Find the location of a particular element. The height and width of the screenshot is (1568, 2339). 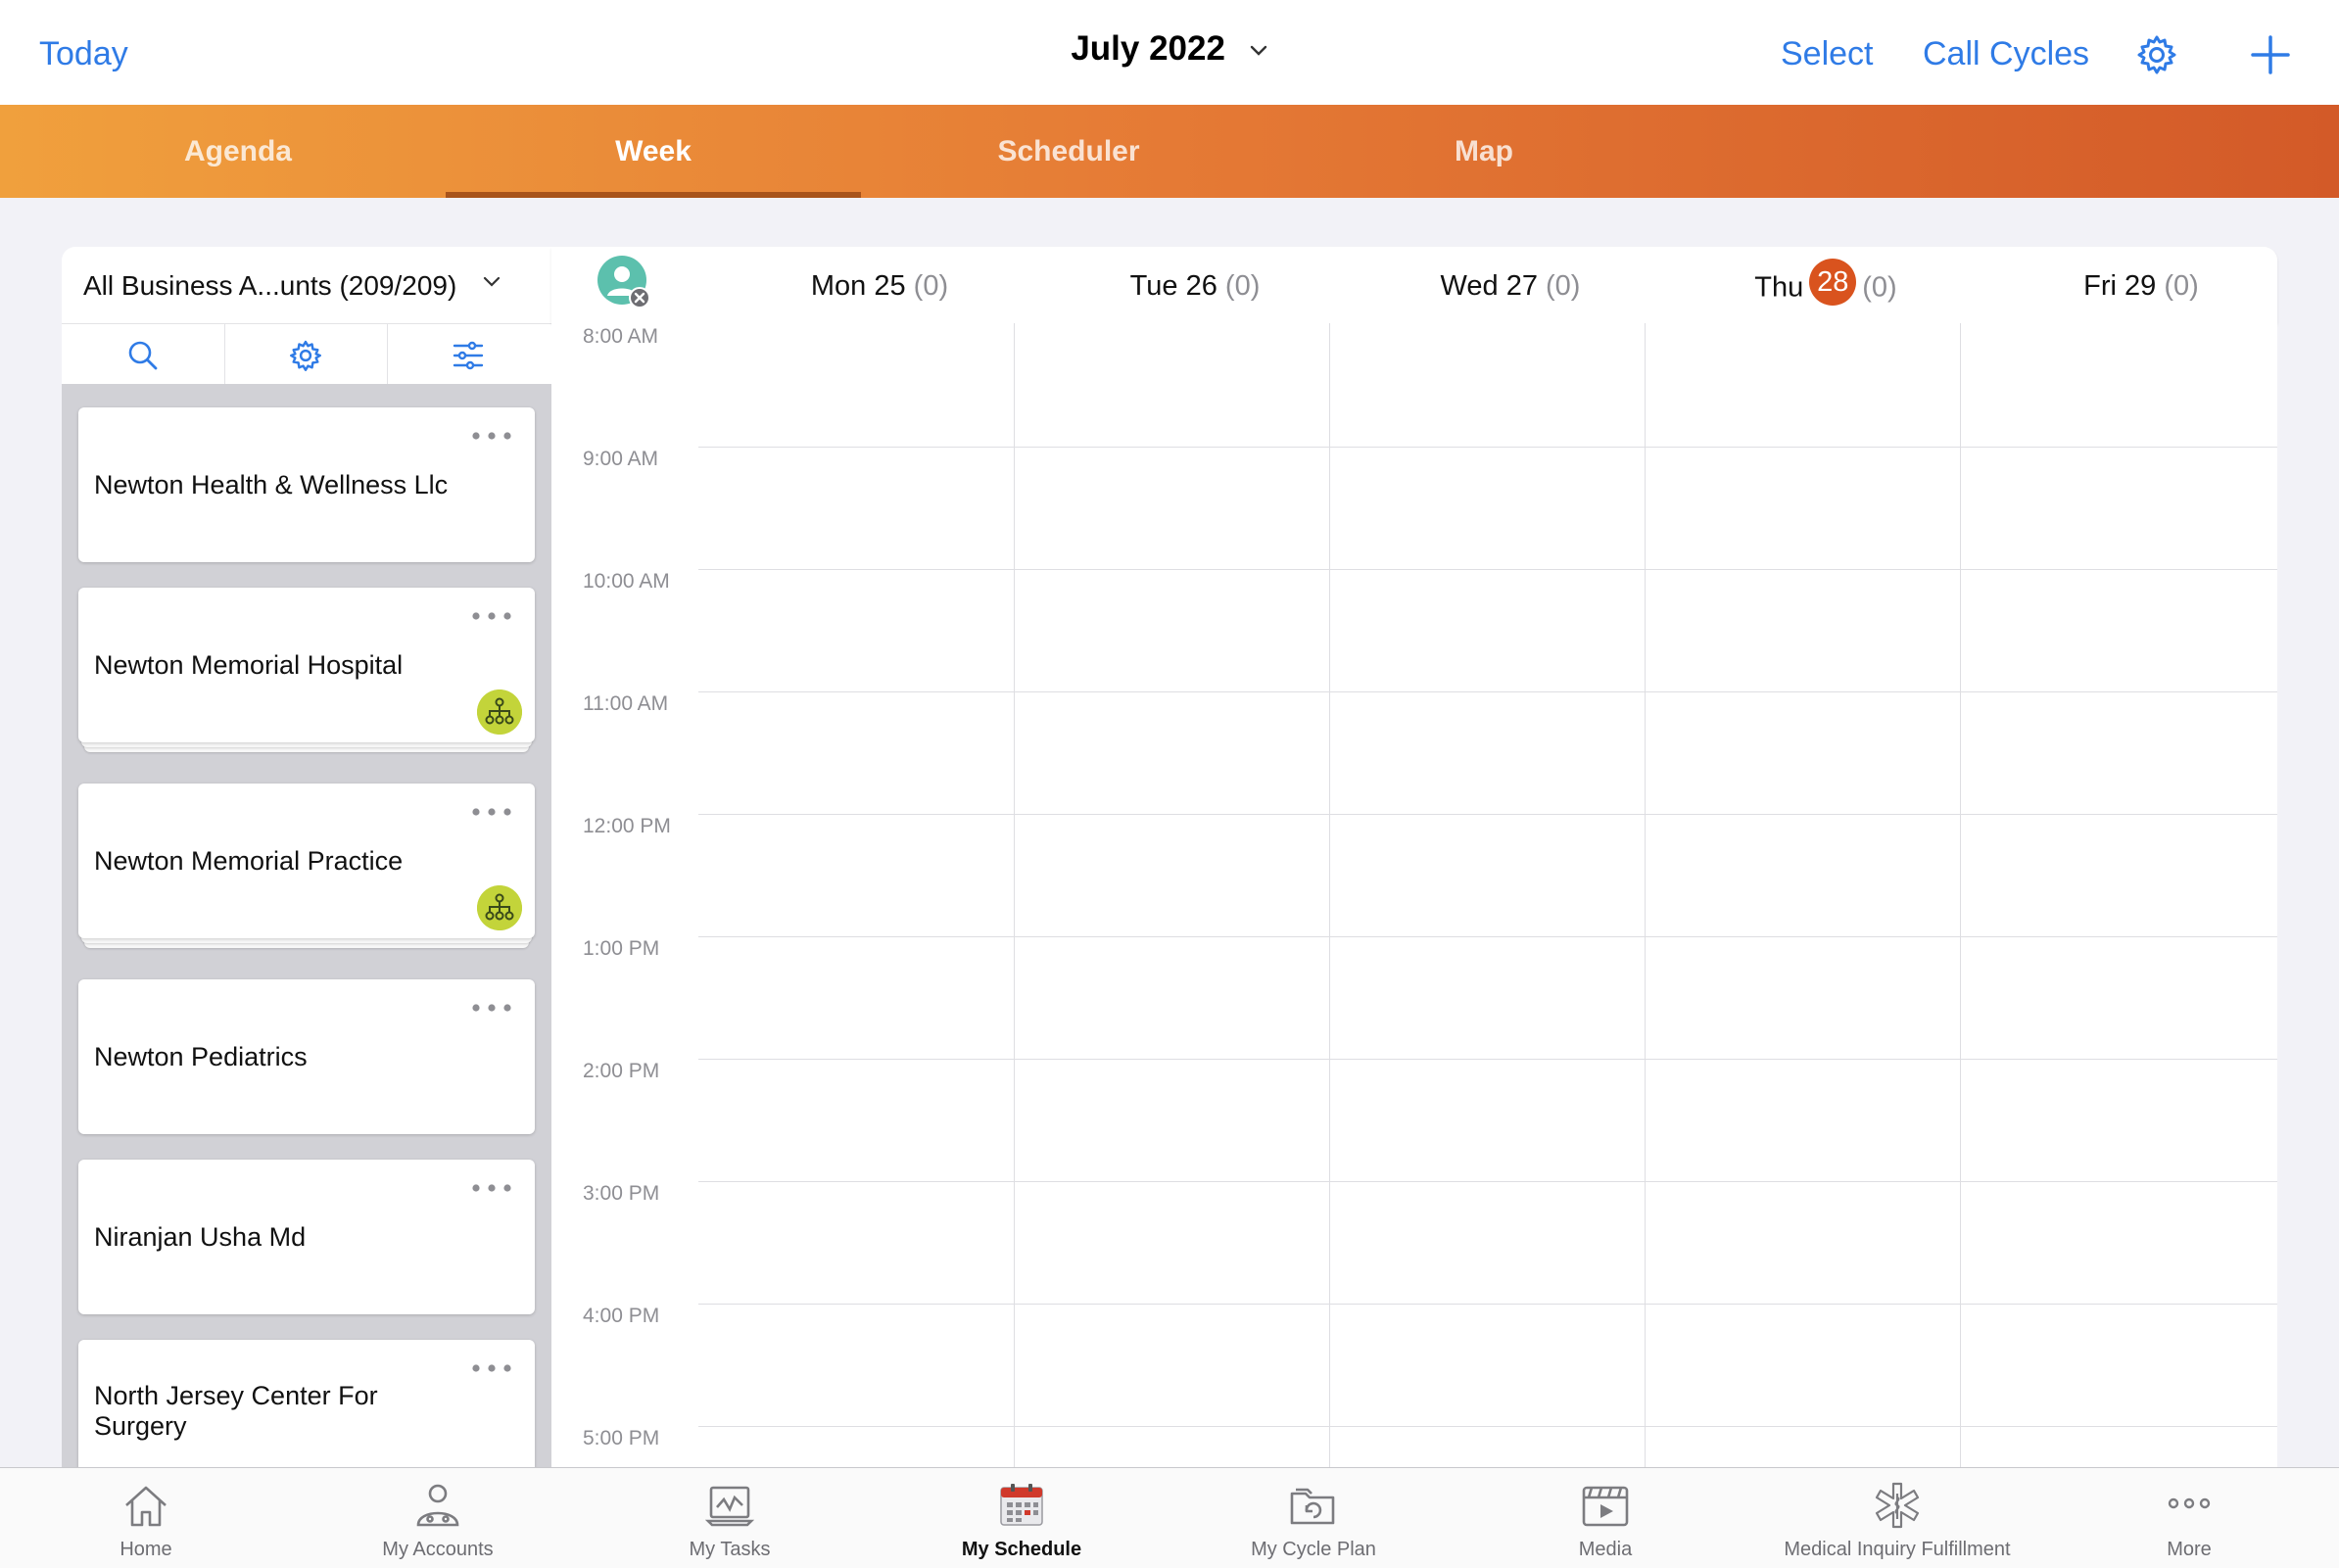

day-label: Thu is located at coordinates (1779, 288).